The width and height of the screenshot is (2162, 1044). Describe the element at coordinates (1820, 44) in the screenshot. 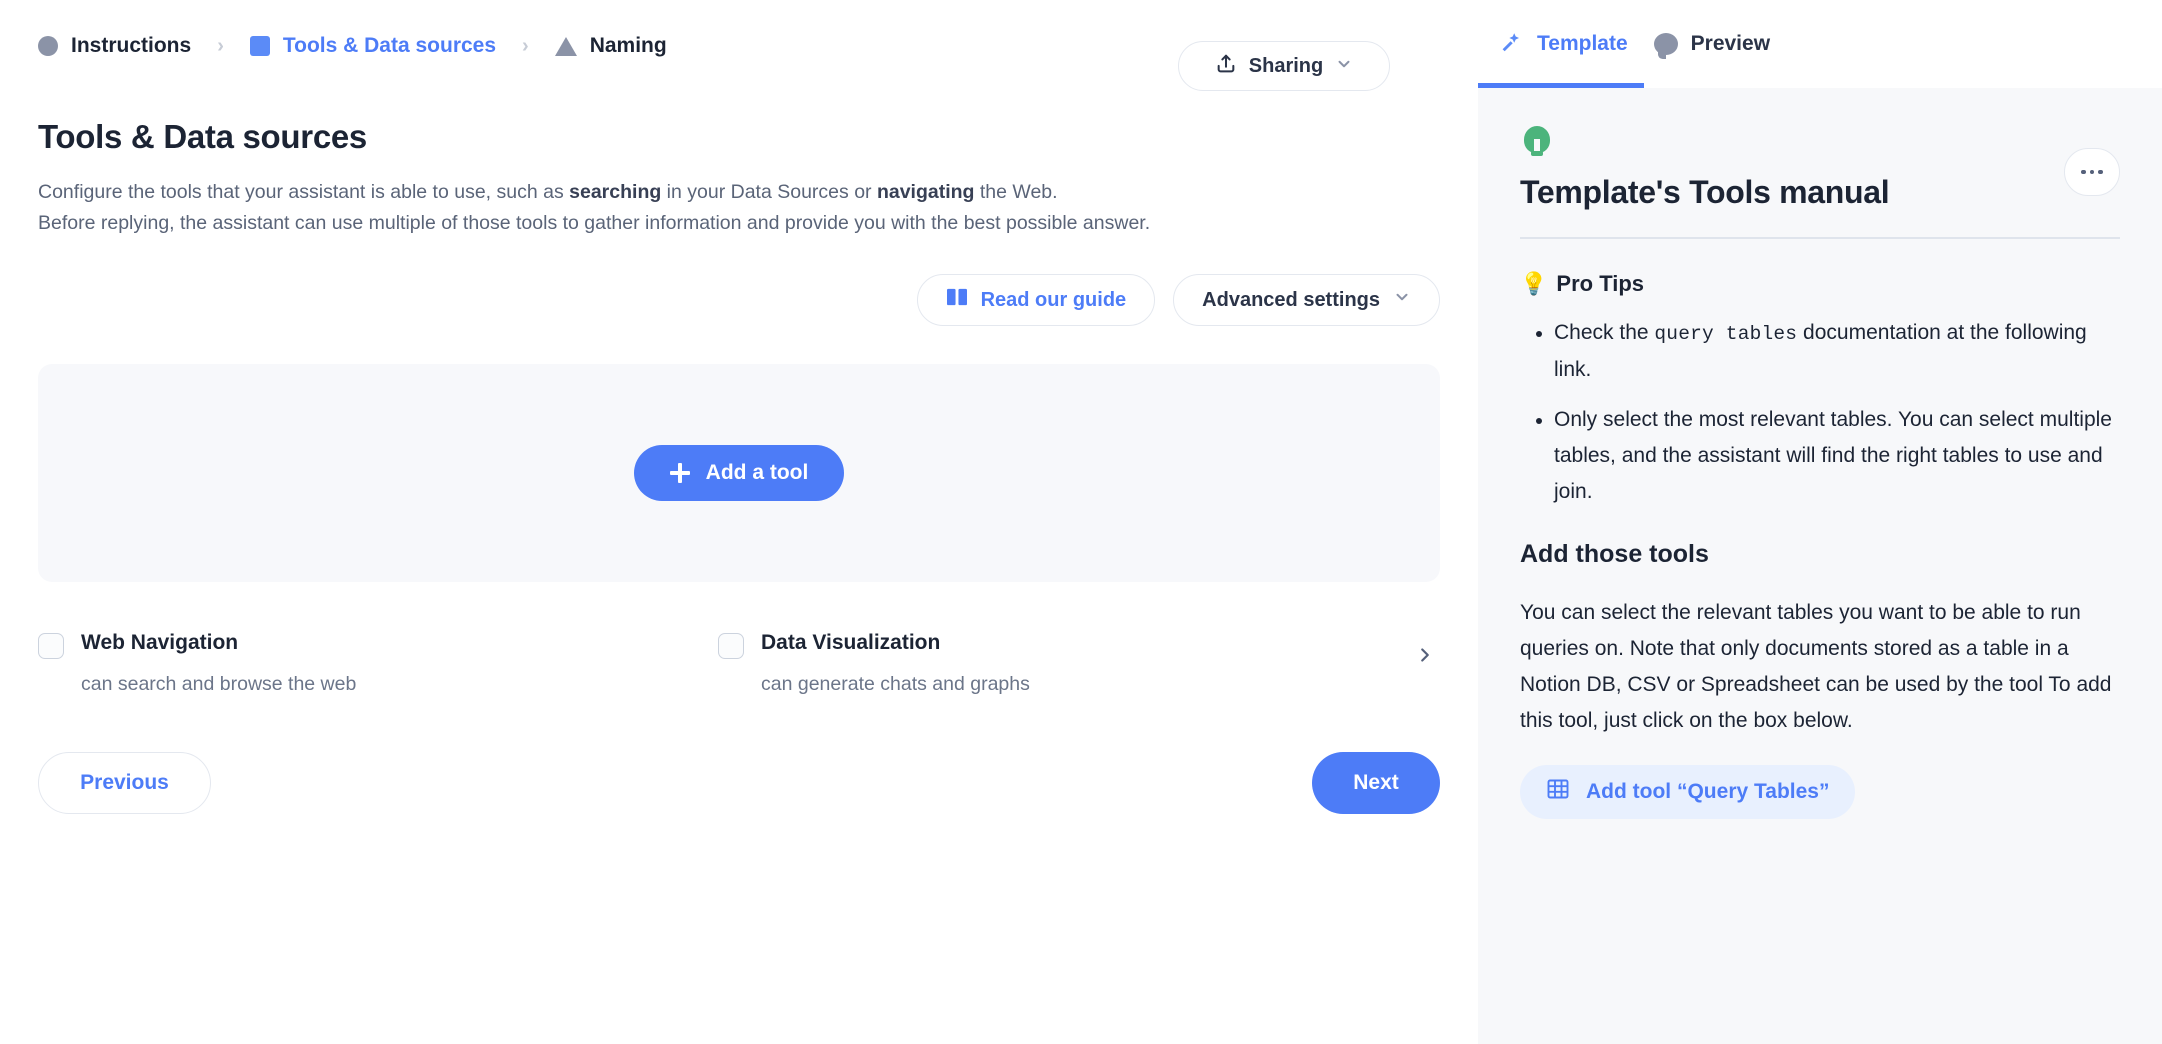

I see `side-panel-tabs: Template Preview` at that location.